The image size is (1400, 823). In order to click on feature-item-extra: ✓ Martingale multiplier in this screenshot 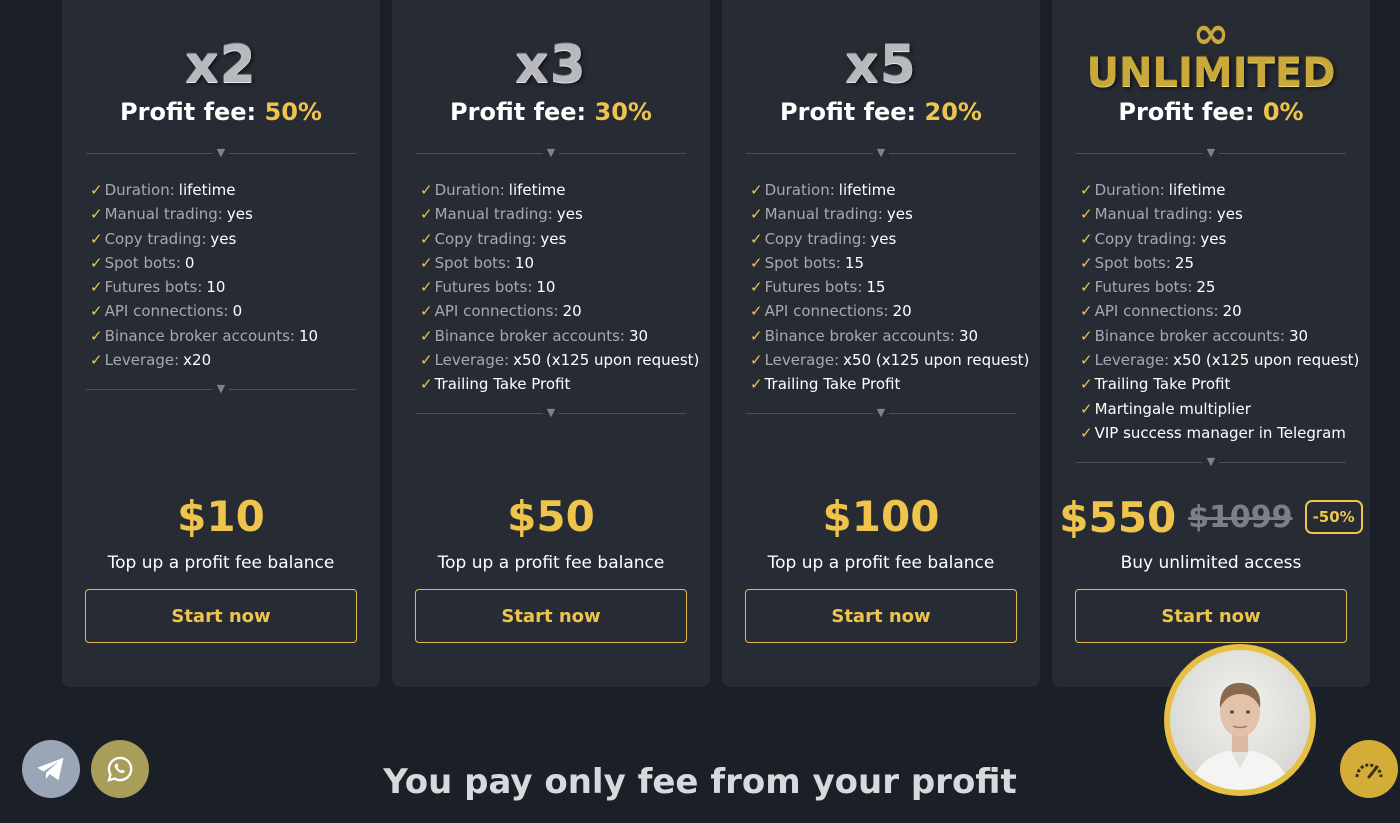, I will do `click(1220, 409)`.